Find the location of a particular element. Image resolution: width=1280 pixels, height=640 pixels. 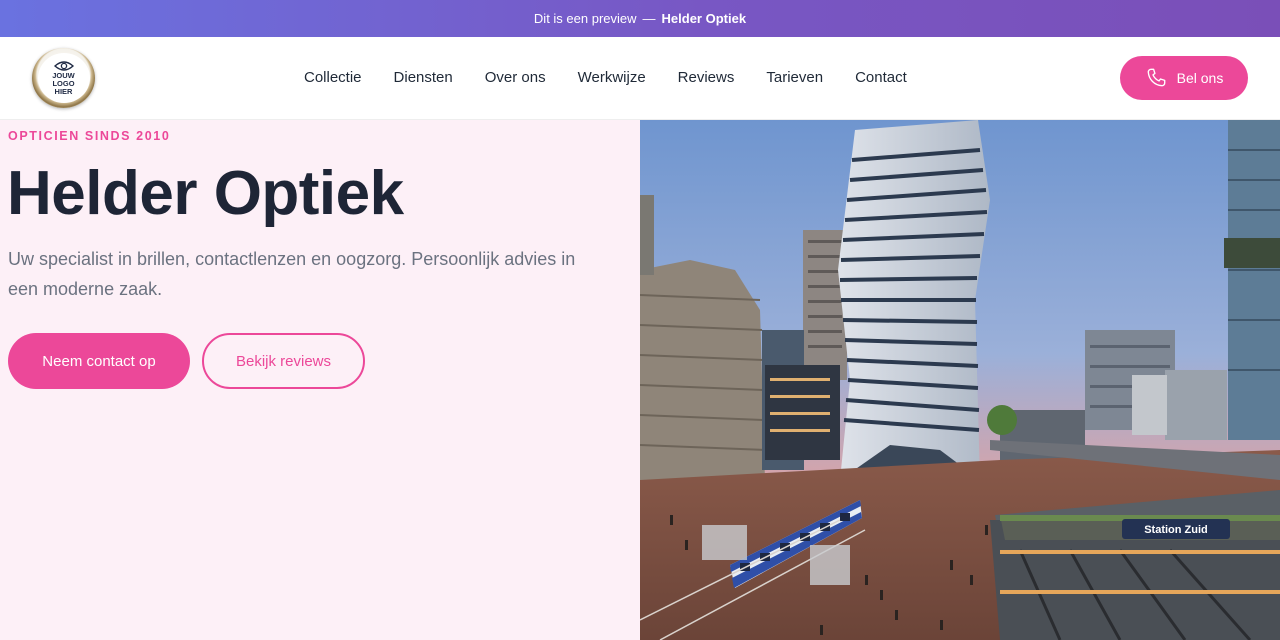

nav-link-collectie: Collectie is located at coordinates (333, 77).